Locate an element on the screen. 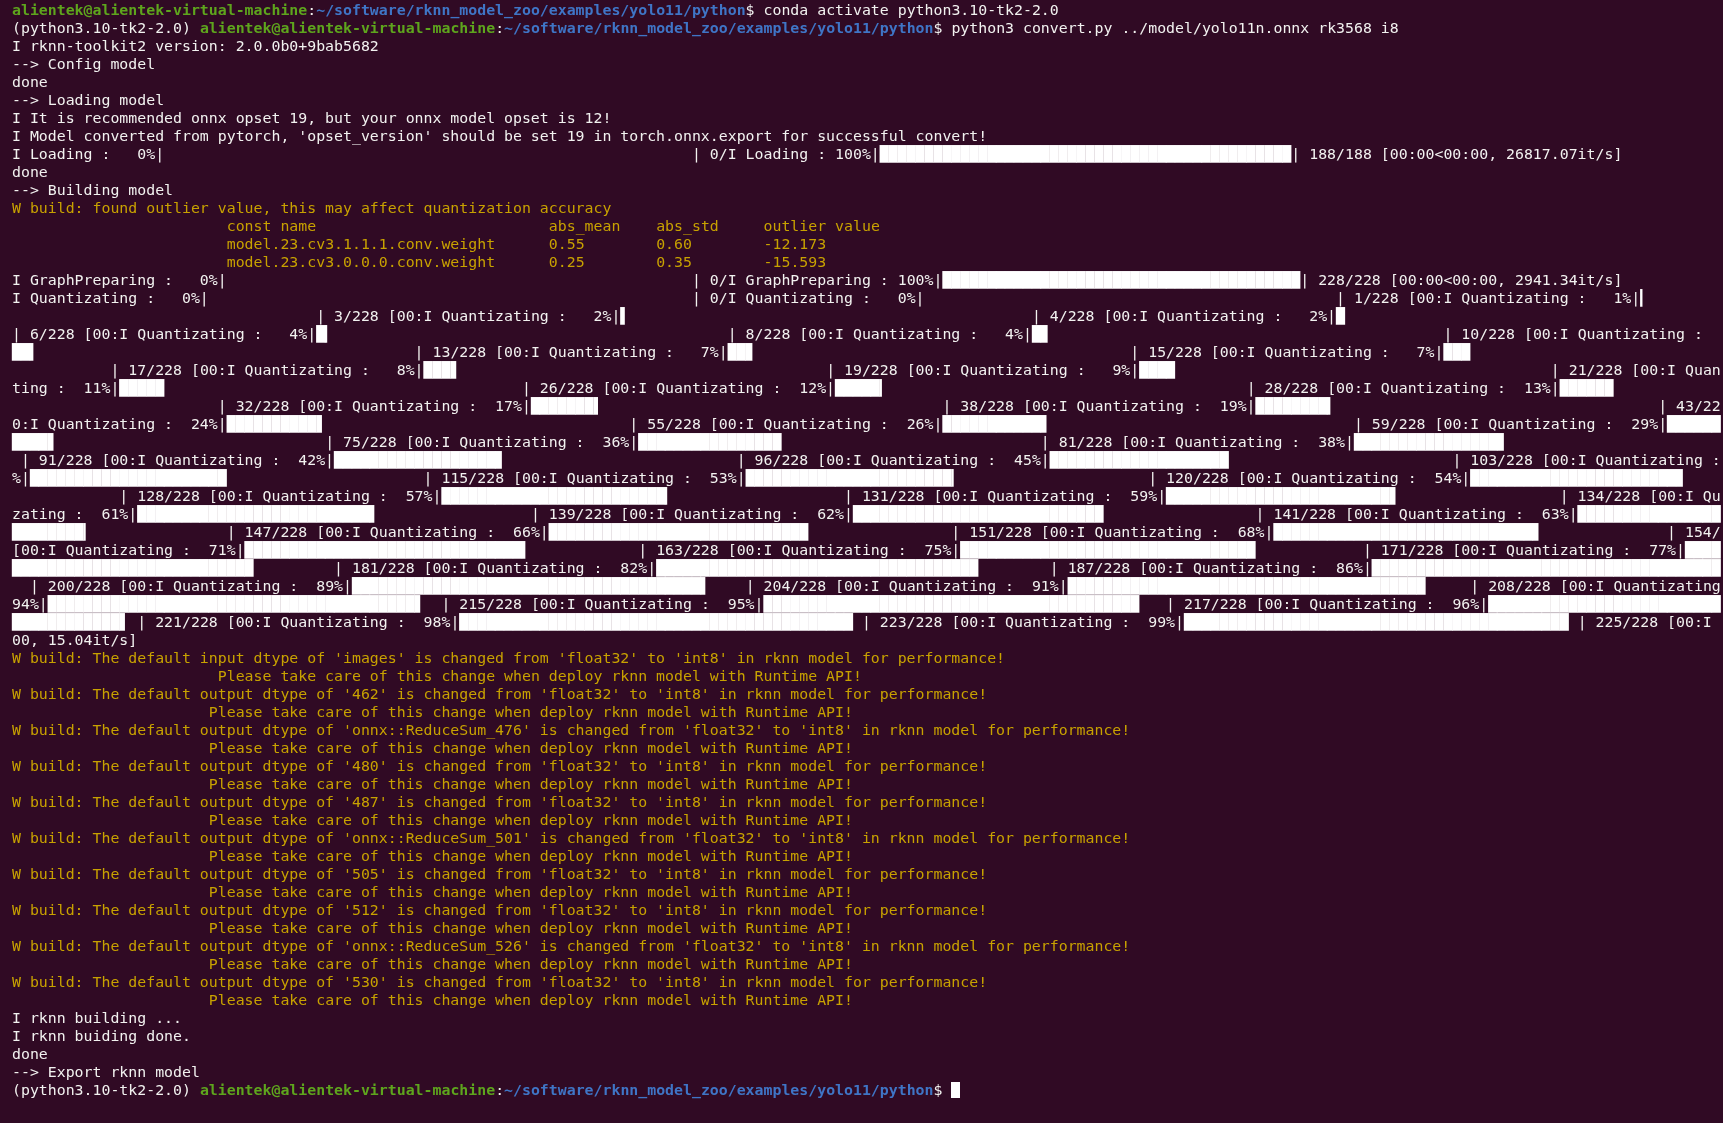 This screenshot has height=1123, width=1723. output-text: | 81/228 [00:I Quantizating : 38%| is located at coordinates (1197, 442).